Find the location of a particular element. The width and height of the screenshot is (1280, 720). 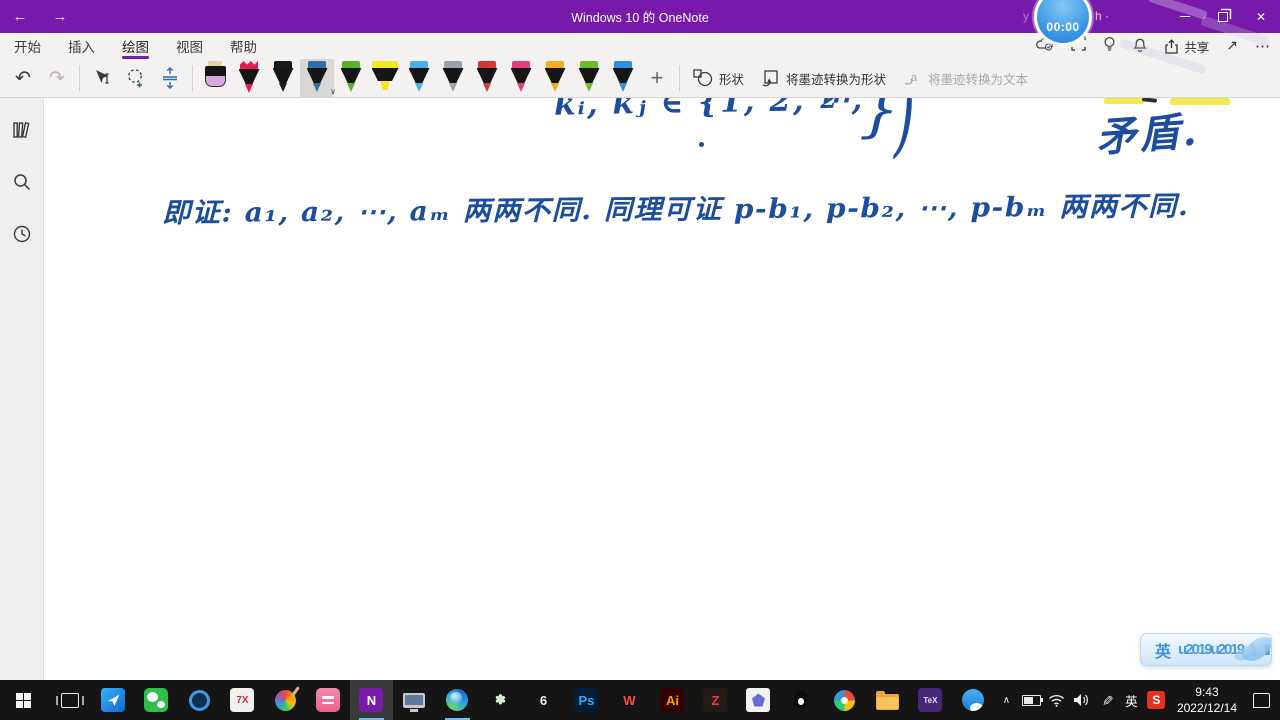

close-button is located at coordinates (1261, 16).